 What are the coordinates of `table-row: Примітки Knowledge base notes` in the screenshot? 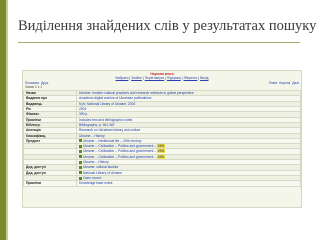 It's located at (162, 183).